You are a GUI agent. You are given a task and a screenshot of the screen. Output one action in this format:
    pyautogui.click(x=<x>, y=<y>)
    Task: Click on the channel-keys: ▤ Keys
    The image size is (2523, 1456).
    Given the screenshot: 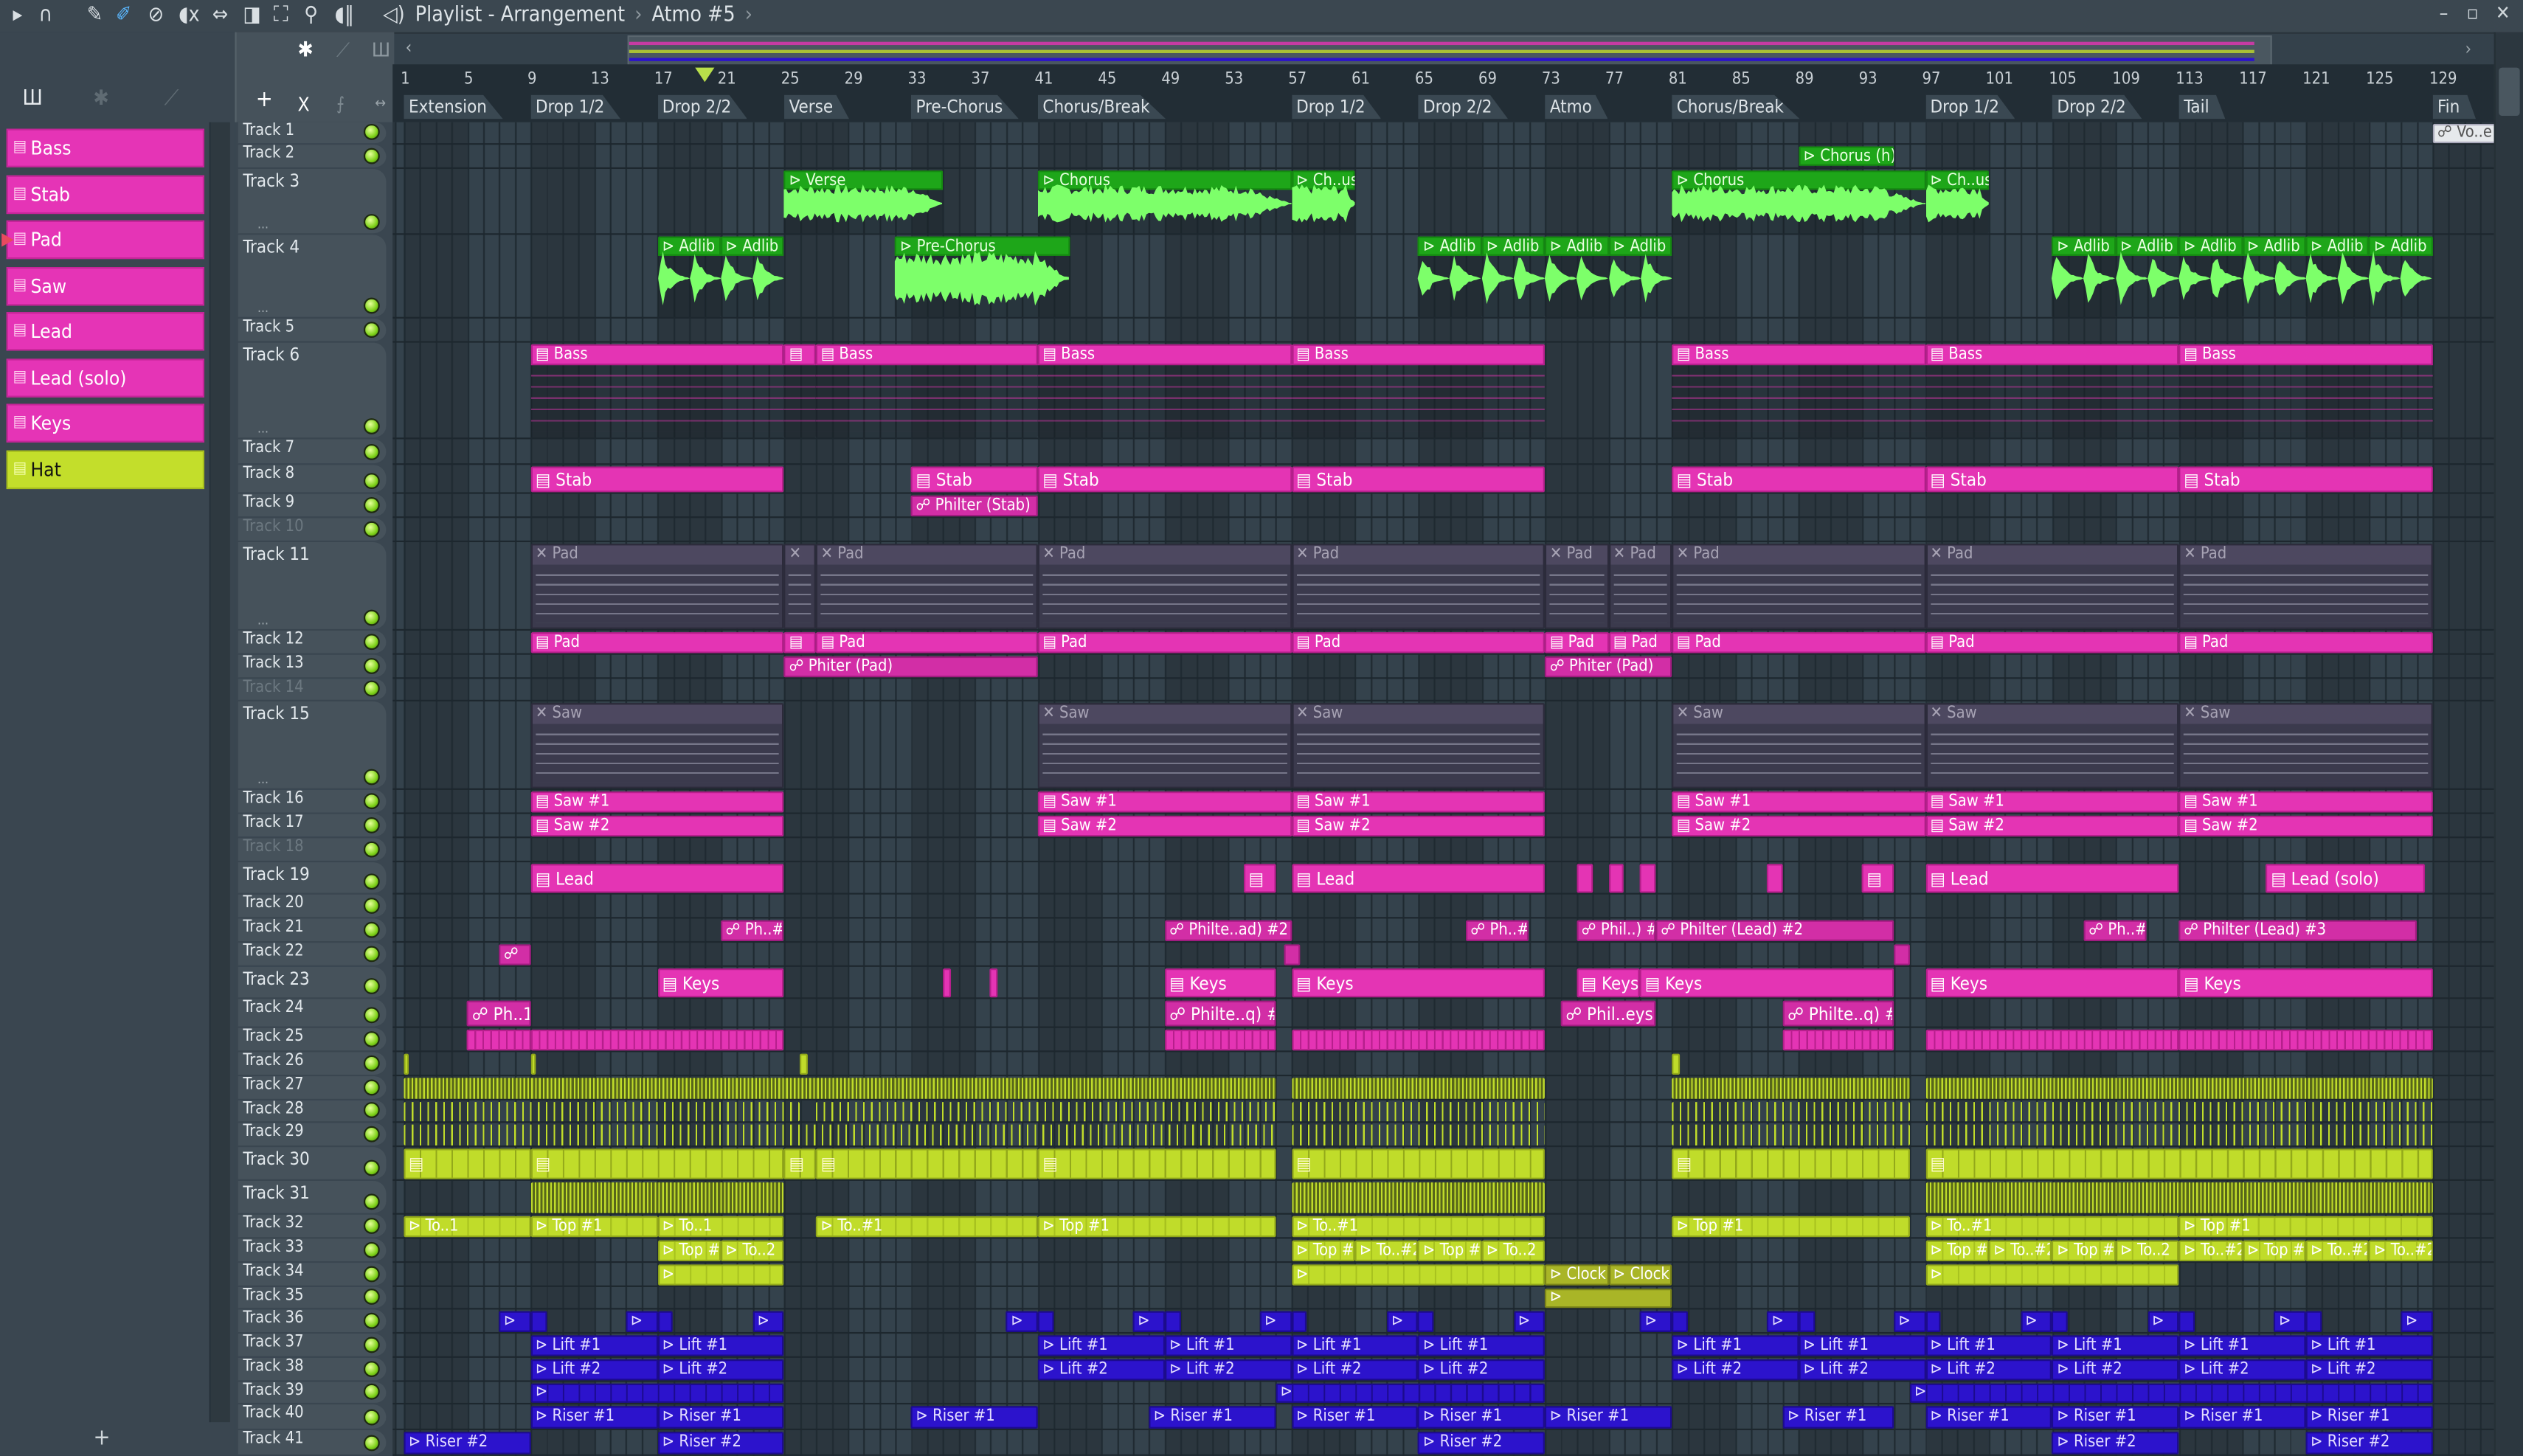 What is the action you would take?
    pyautogui.click(x=105, y=423)
    